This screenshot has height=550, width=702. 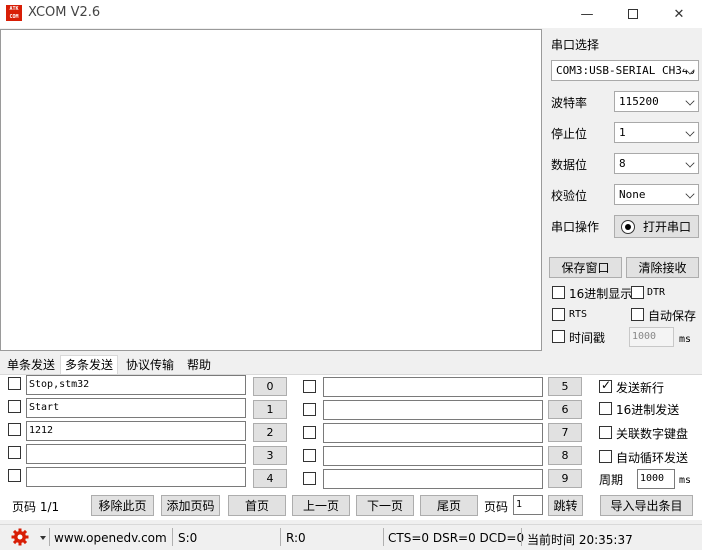 I want to click on stopbits-label: 停止位, so click(x=569, y=134).